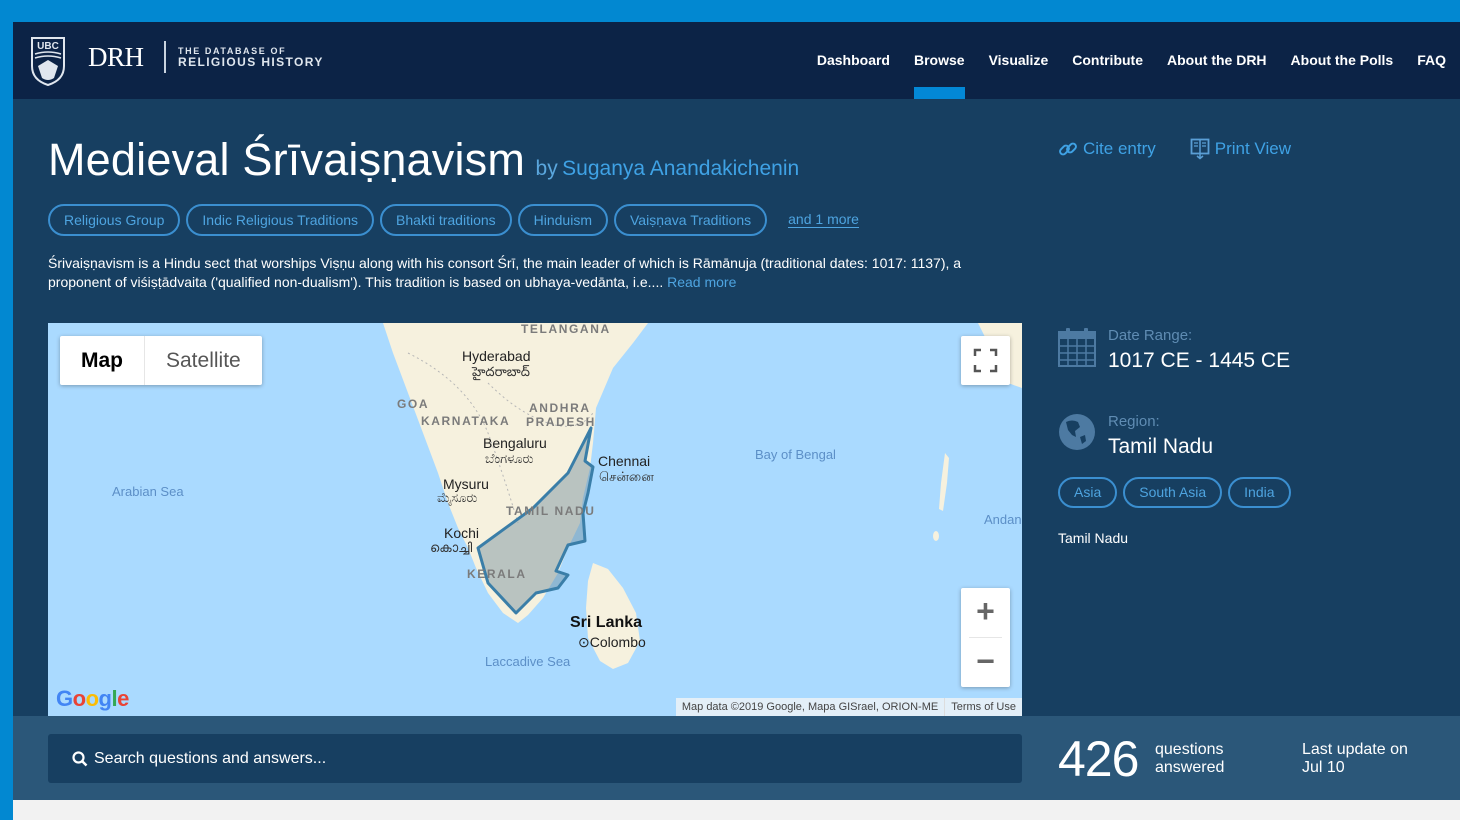 This screenshot has height=820, width=1460. What do you see at coordinates (566, 329) in the screenshot?
I see `label-telangana: TELANGANA` at bounding box center [566, 329].